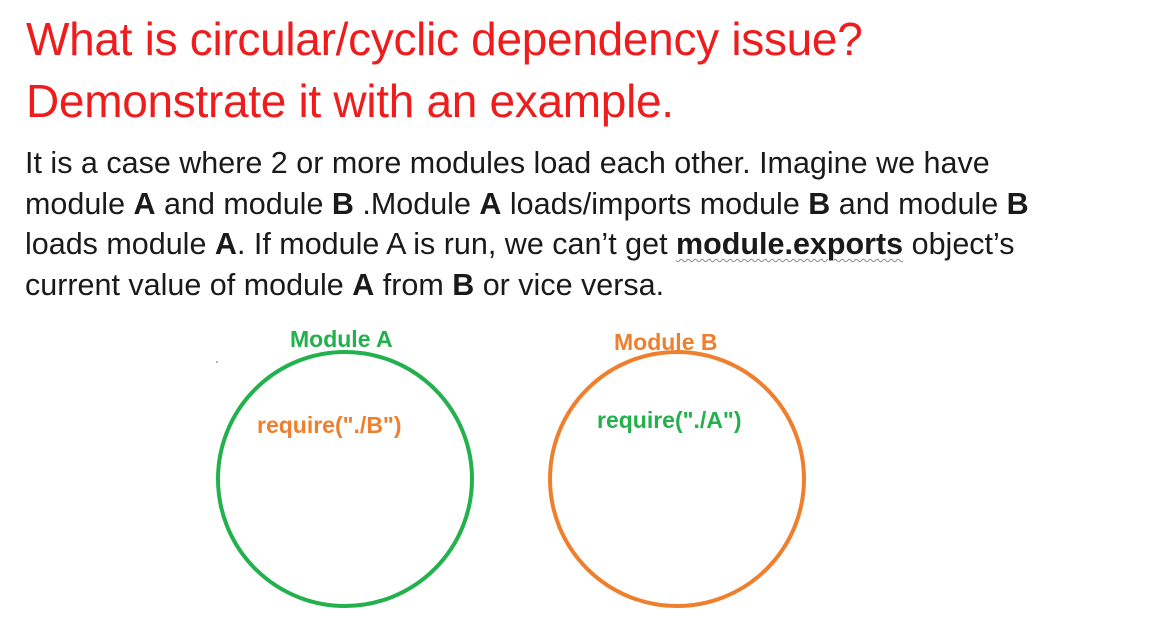 The image size is (1164, 628). Describe the element at coordinates (677, 479) in the screenshot. I see `module-b-circle` at that location.